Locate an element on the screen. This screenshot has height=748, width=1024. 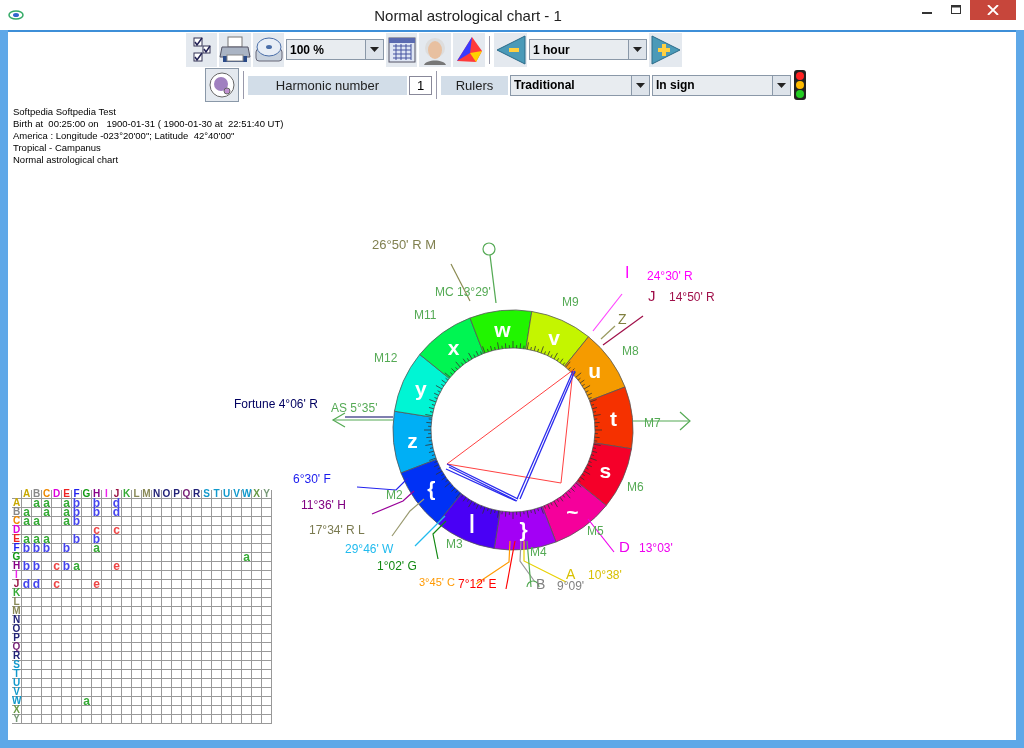
rulers-dropdown: Traditional is located at coordinates (580, 85).